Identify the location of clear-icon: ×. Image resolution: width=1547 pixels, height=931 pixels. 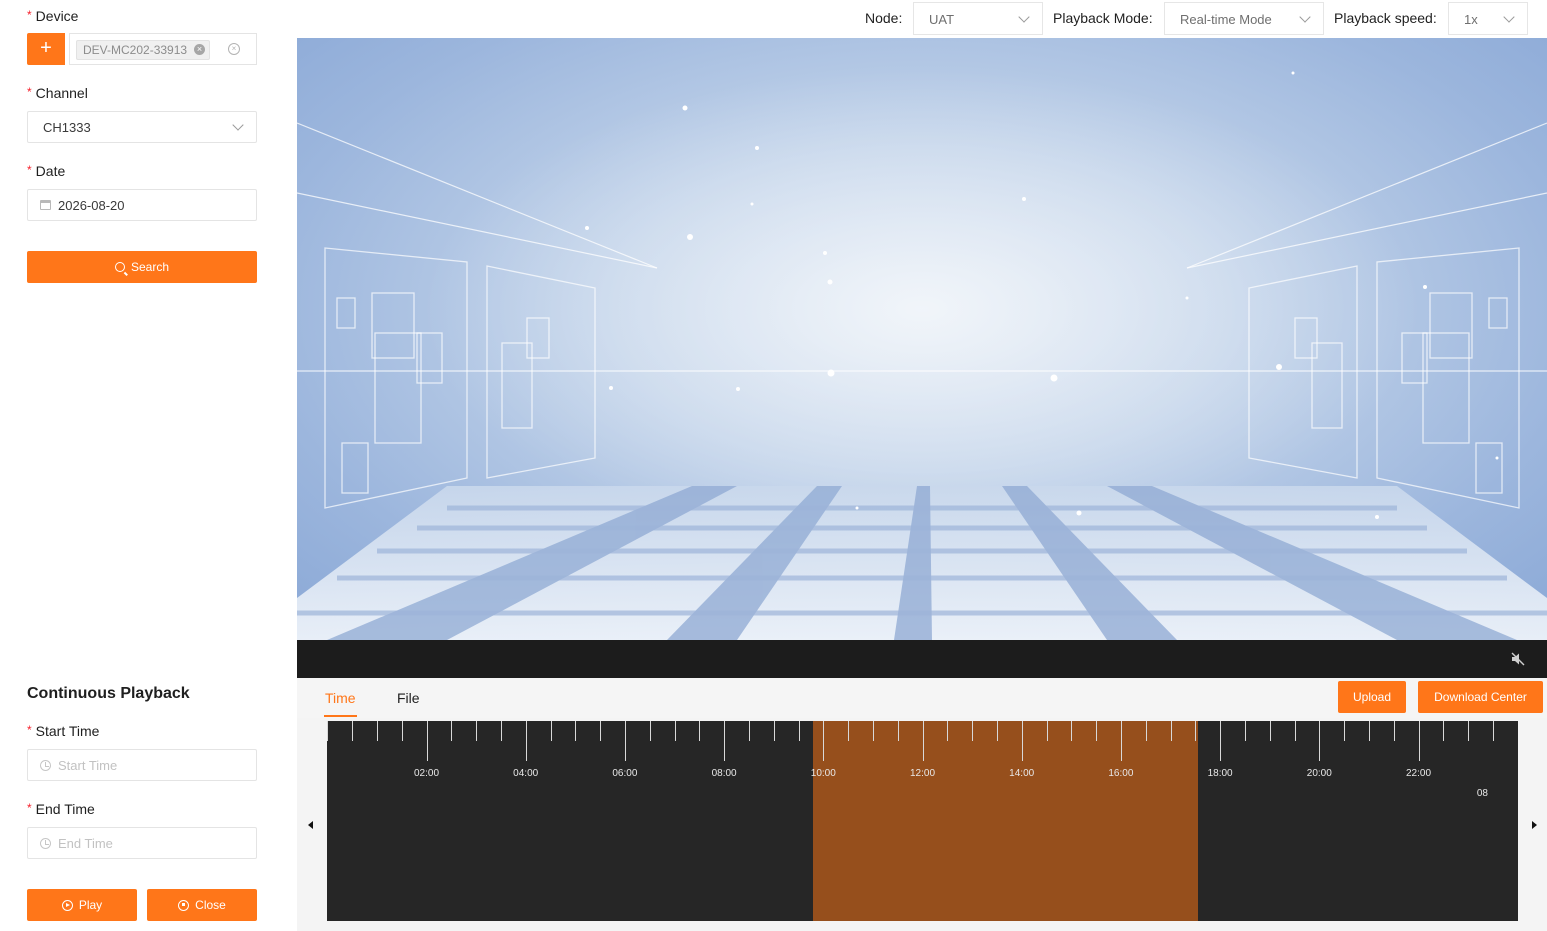
(234, 49).